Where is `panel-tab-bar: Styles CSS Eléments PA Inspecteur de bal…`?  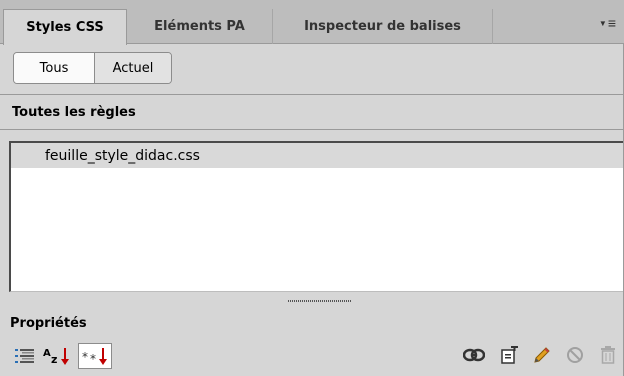 panel-tab-bar: Styles CSS Eléments PA Inspecteur de bal… is located at coordinates (312, 22).